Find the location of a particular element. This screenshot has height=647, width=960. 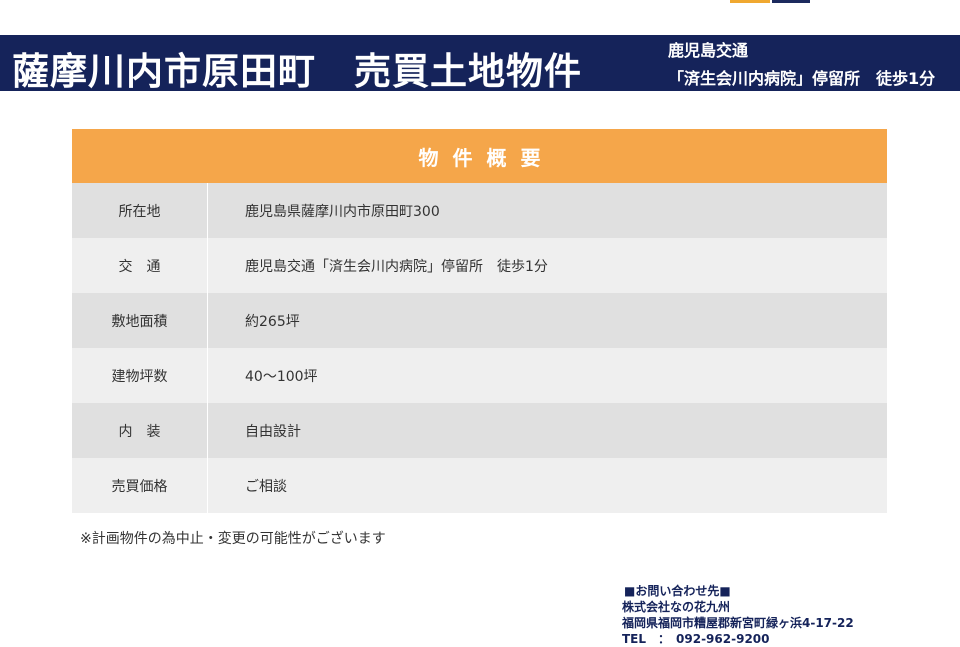

contact-tel: TEL ： 092-962-9200 is located at coordinates (696, 639).